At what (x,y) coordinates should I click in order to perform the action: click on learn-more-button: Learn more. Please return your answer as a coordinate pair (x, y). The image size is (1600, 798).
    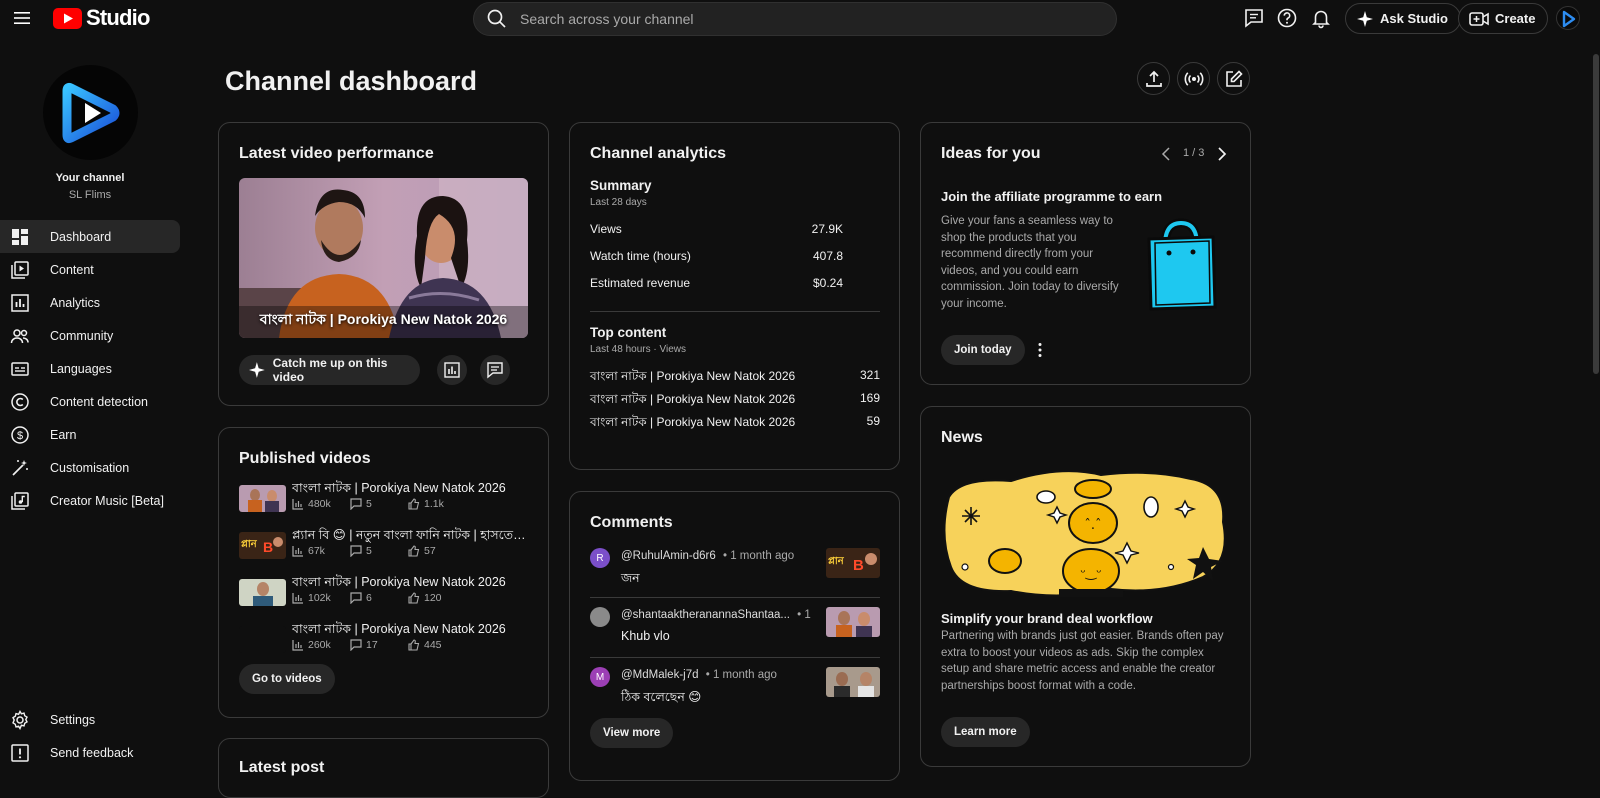
    Looking at the image, I should click on (985, 732).